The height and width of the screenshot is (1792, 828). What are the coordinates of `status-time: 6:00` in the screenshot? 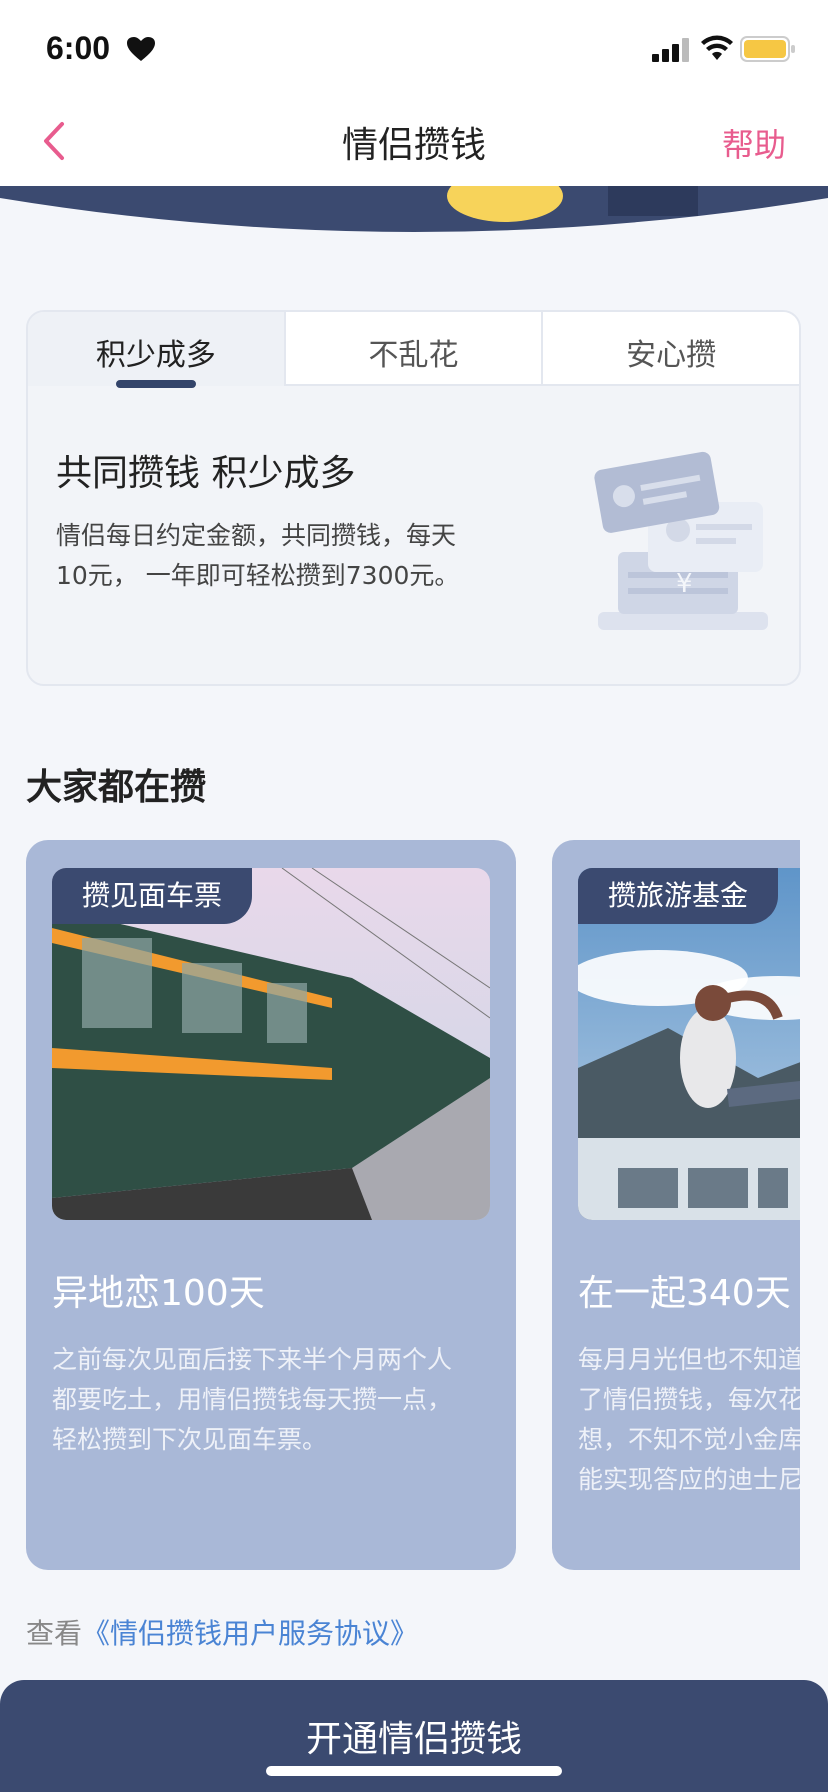 It's located at (78, 48).